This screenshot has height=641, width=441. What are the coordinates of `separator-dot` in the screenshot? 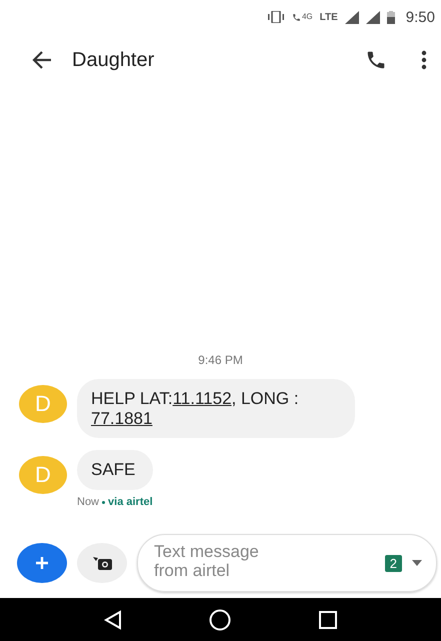 It's located at (104, 502).